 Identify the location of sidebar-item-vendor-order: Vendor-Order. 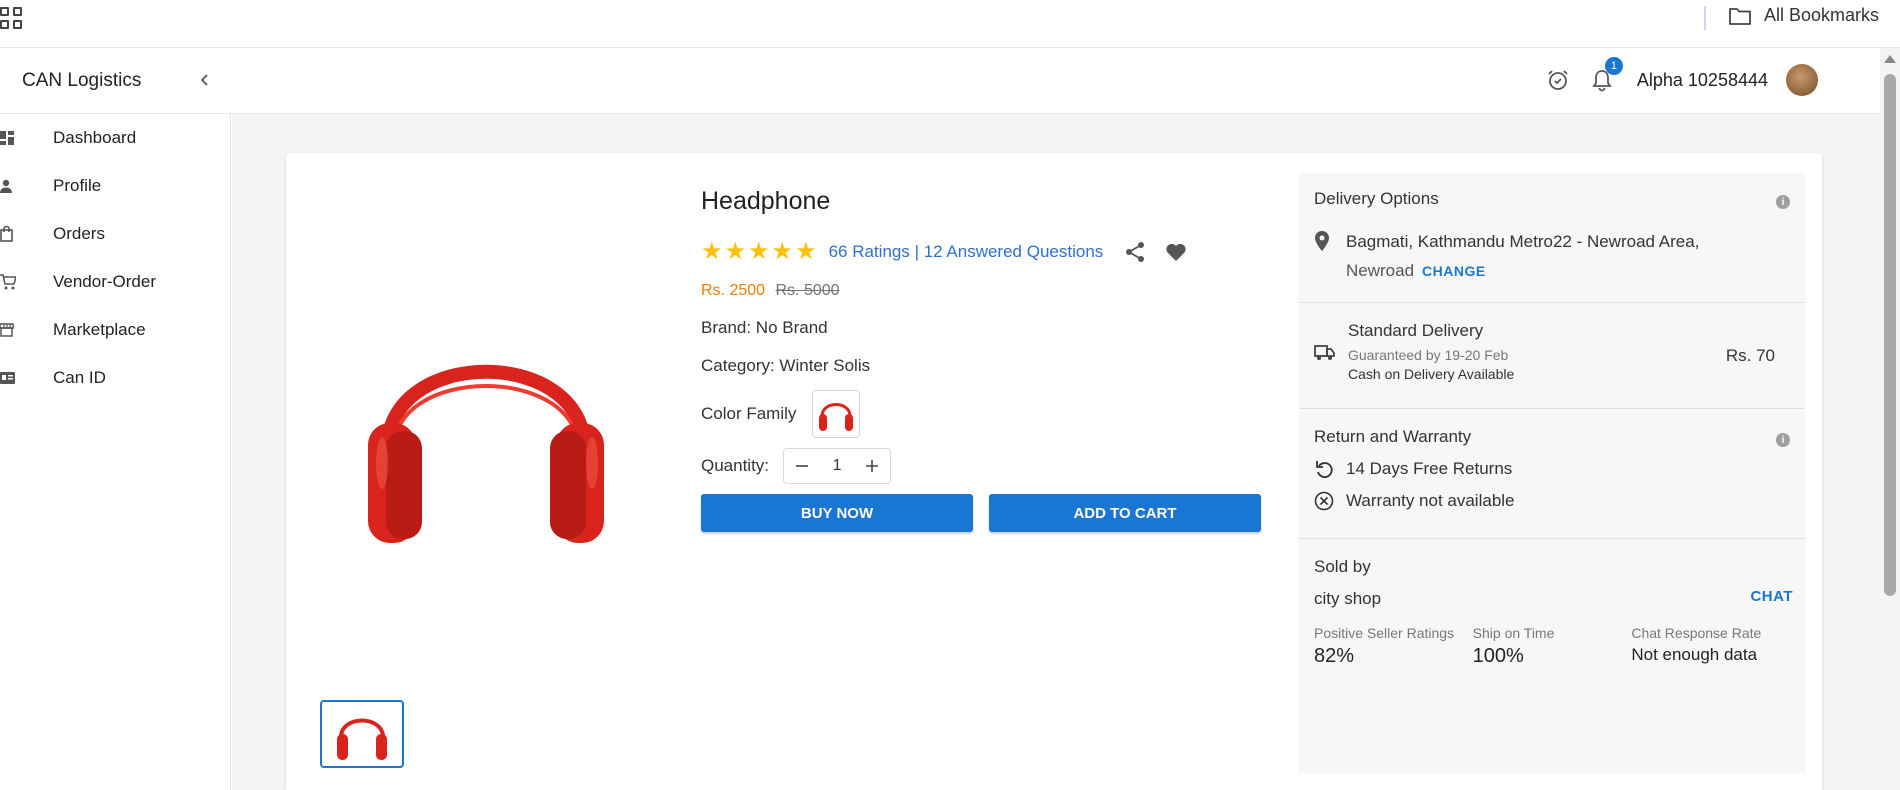
(115, 282).